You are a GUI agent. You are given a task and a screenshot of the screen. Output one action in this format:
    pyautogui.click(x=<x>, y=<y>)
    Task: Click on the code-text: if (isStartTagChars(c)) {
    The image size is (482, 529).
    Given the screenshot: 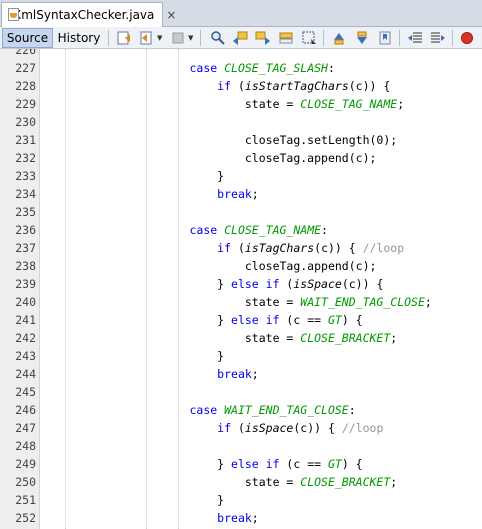 What is the action you would take?
    pyautogui.click(x=220, y=86)
    